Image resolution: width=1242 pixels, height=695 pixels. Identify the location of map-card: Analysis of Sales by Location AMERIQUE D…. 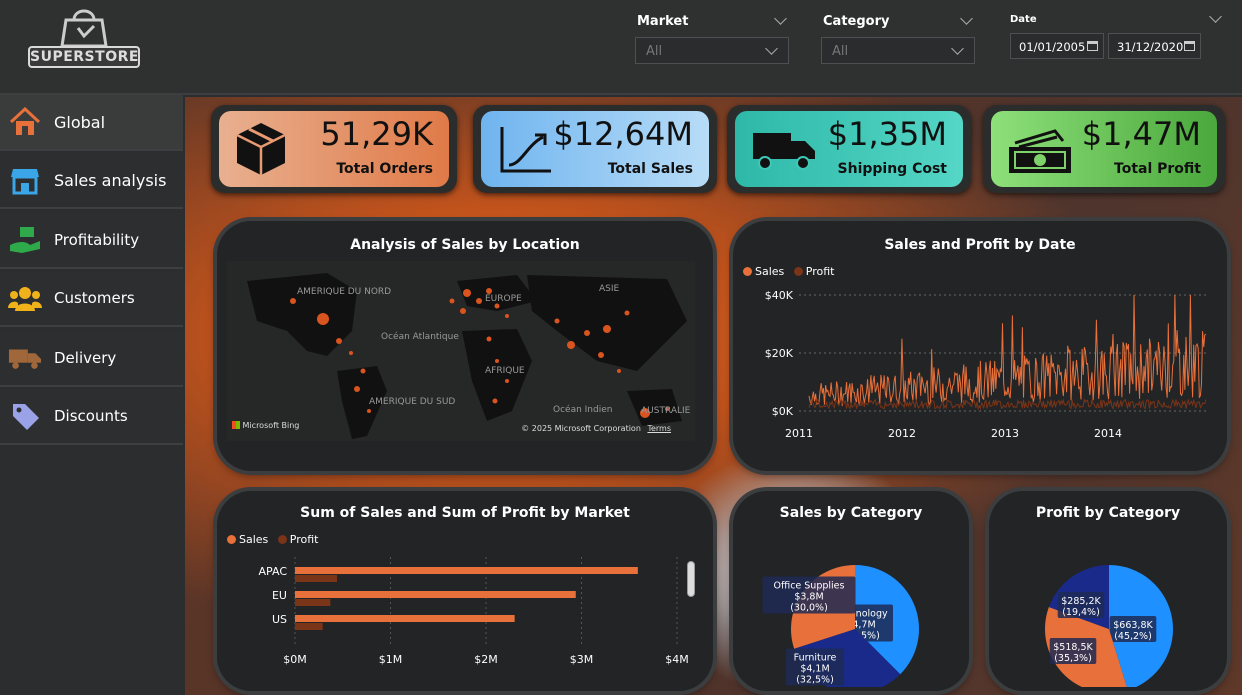
(465, 346).